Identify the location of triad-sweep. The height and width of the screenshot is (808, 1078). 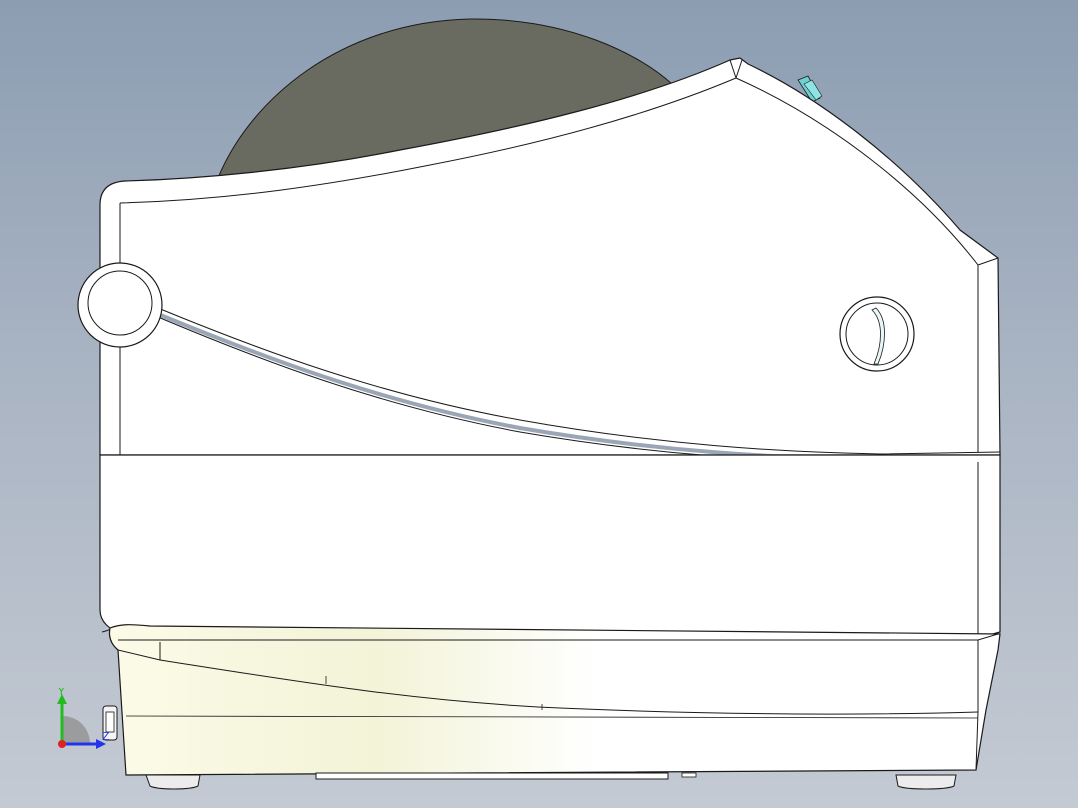
(76, 730).